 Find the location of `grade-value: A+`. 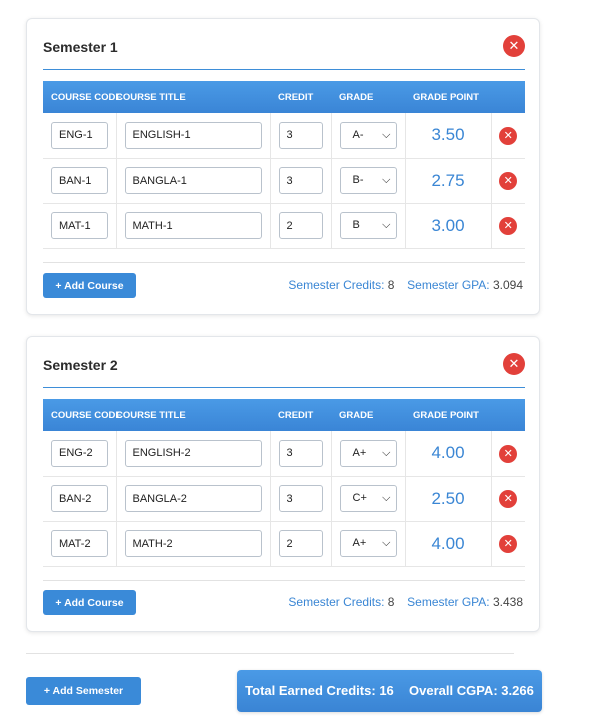

grade-value: A+ is located at coordinates (359, 543).